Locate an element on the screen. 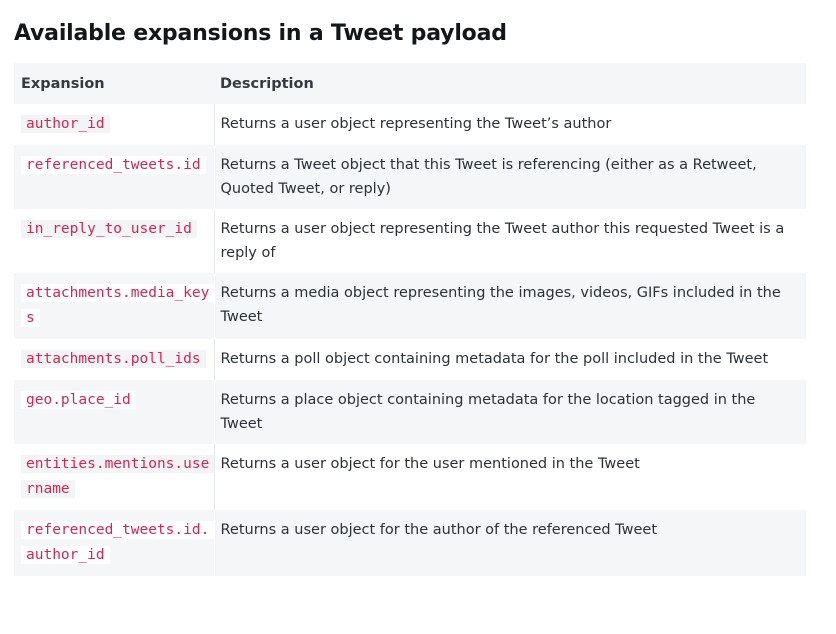  expansion-cell: author_id is located at coordinates (114, 124).